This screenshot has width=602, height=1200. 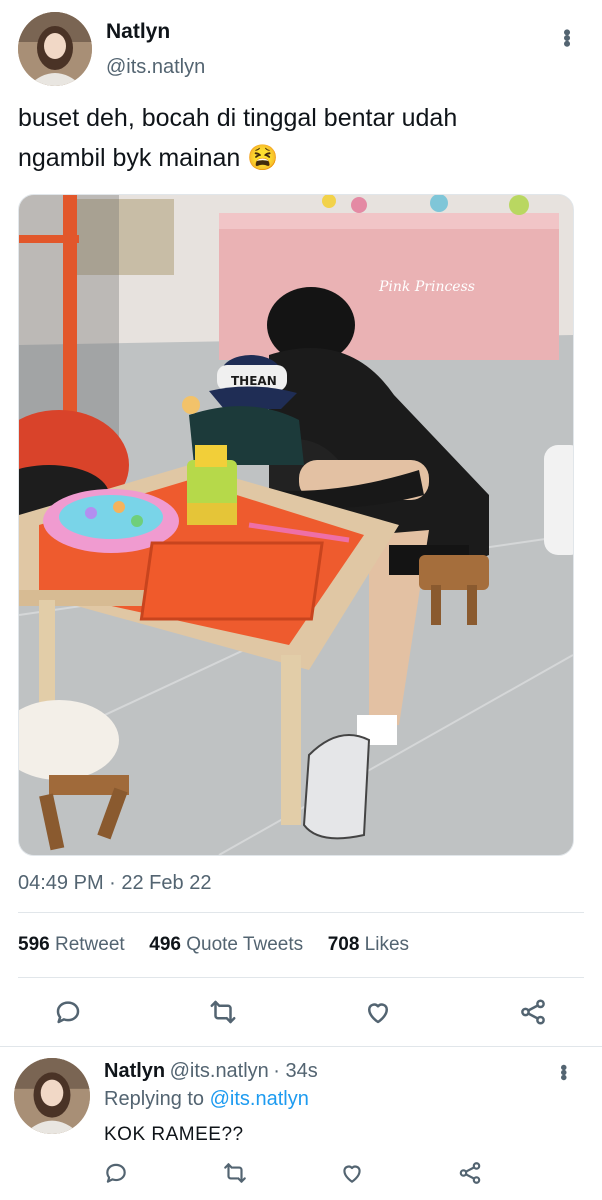 I want to click on like-label: Likes, so click(x=387, y=944).